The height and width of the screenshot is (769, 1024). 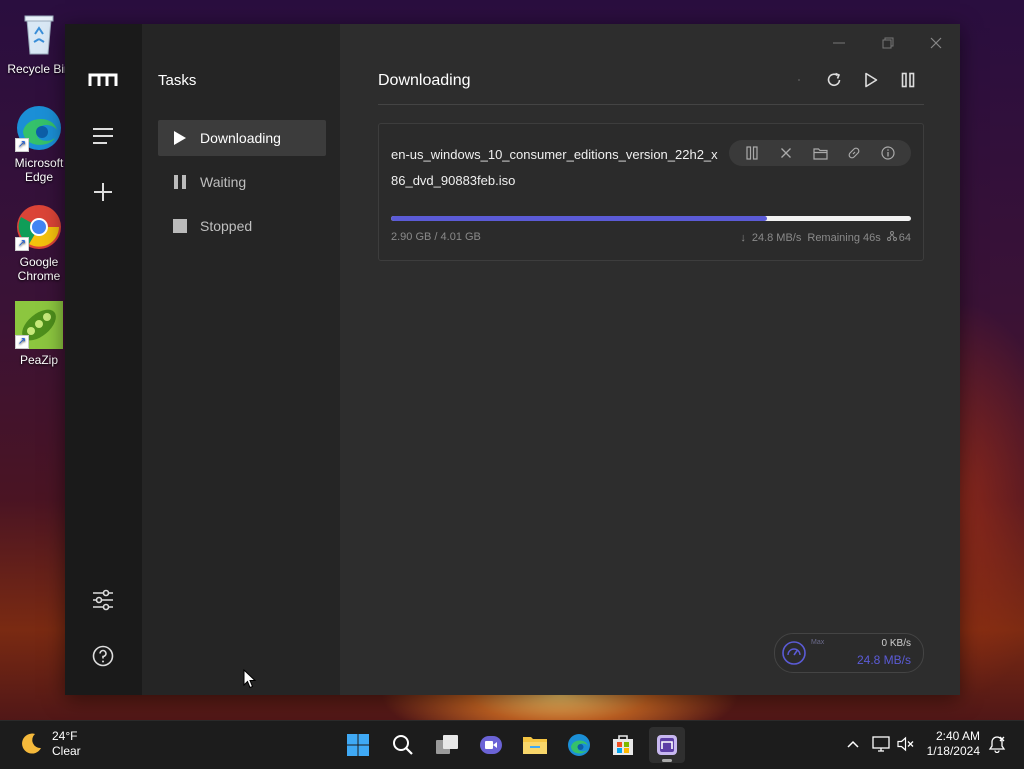 I want to click on store-button, so click(x=623, y=745).